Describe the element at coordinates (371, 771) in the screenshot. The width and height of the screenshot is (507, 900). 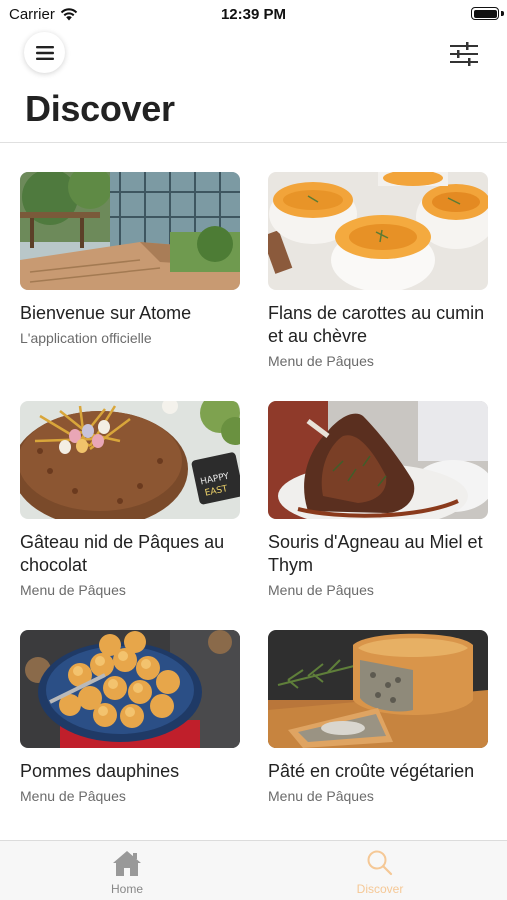
I see `card-title: Pâté en croûte végétarien` at that location.